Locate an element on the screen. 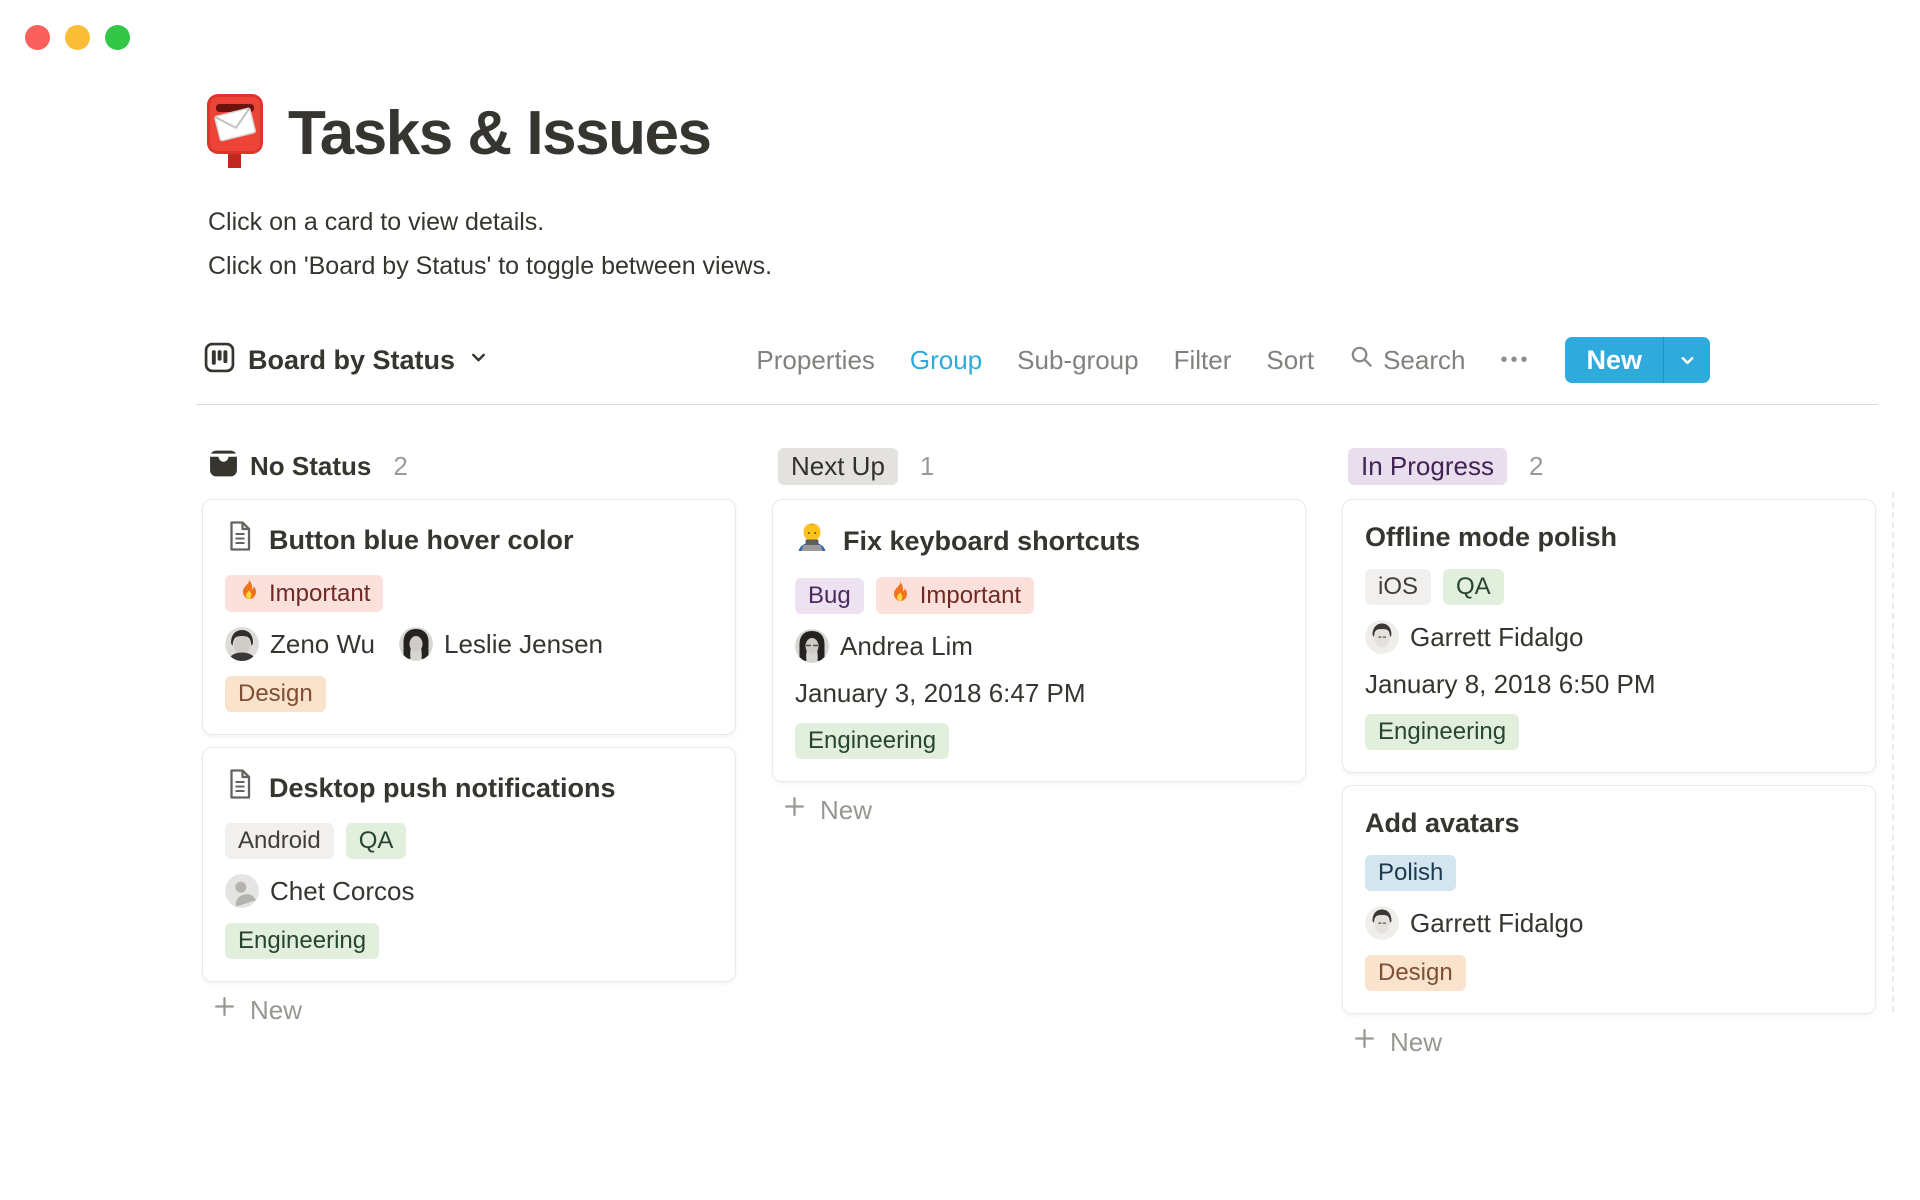 Image resolution: width=1920 pixels, height=1200 pixels. hidden-column-edge is located at coordinates (1893, 752).